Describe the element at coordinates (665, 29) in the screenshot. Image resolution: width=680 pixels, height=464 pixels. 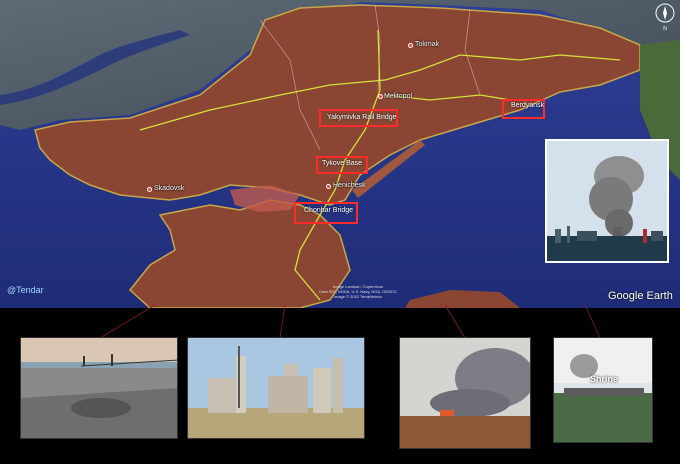
I see `svg-text: N` at that location.